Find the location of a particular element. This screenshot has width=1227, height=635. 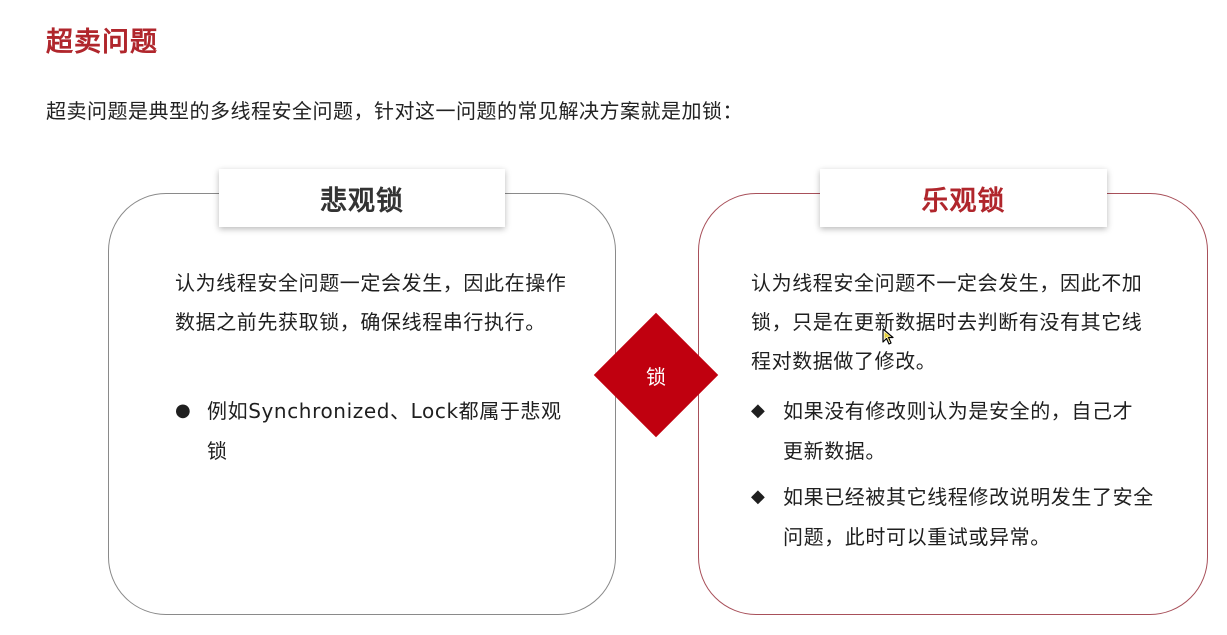

pessimistic-bullet-item: ● 例如Synchronized、Lock都属于悲观锁 is located at coordinates (370, 431).